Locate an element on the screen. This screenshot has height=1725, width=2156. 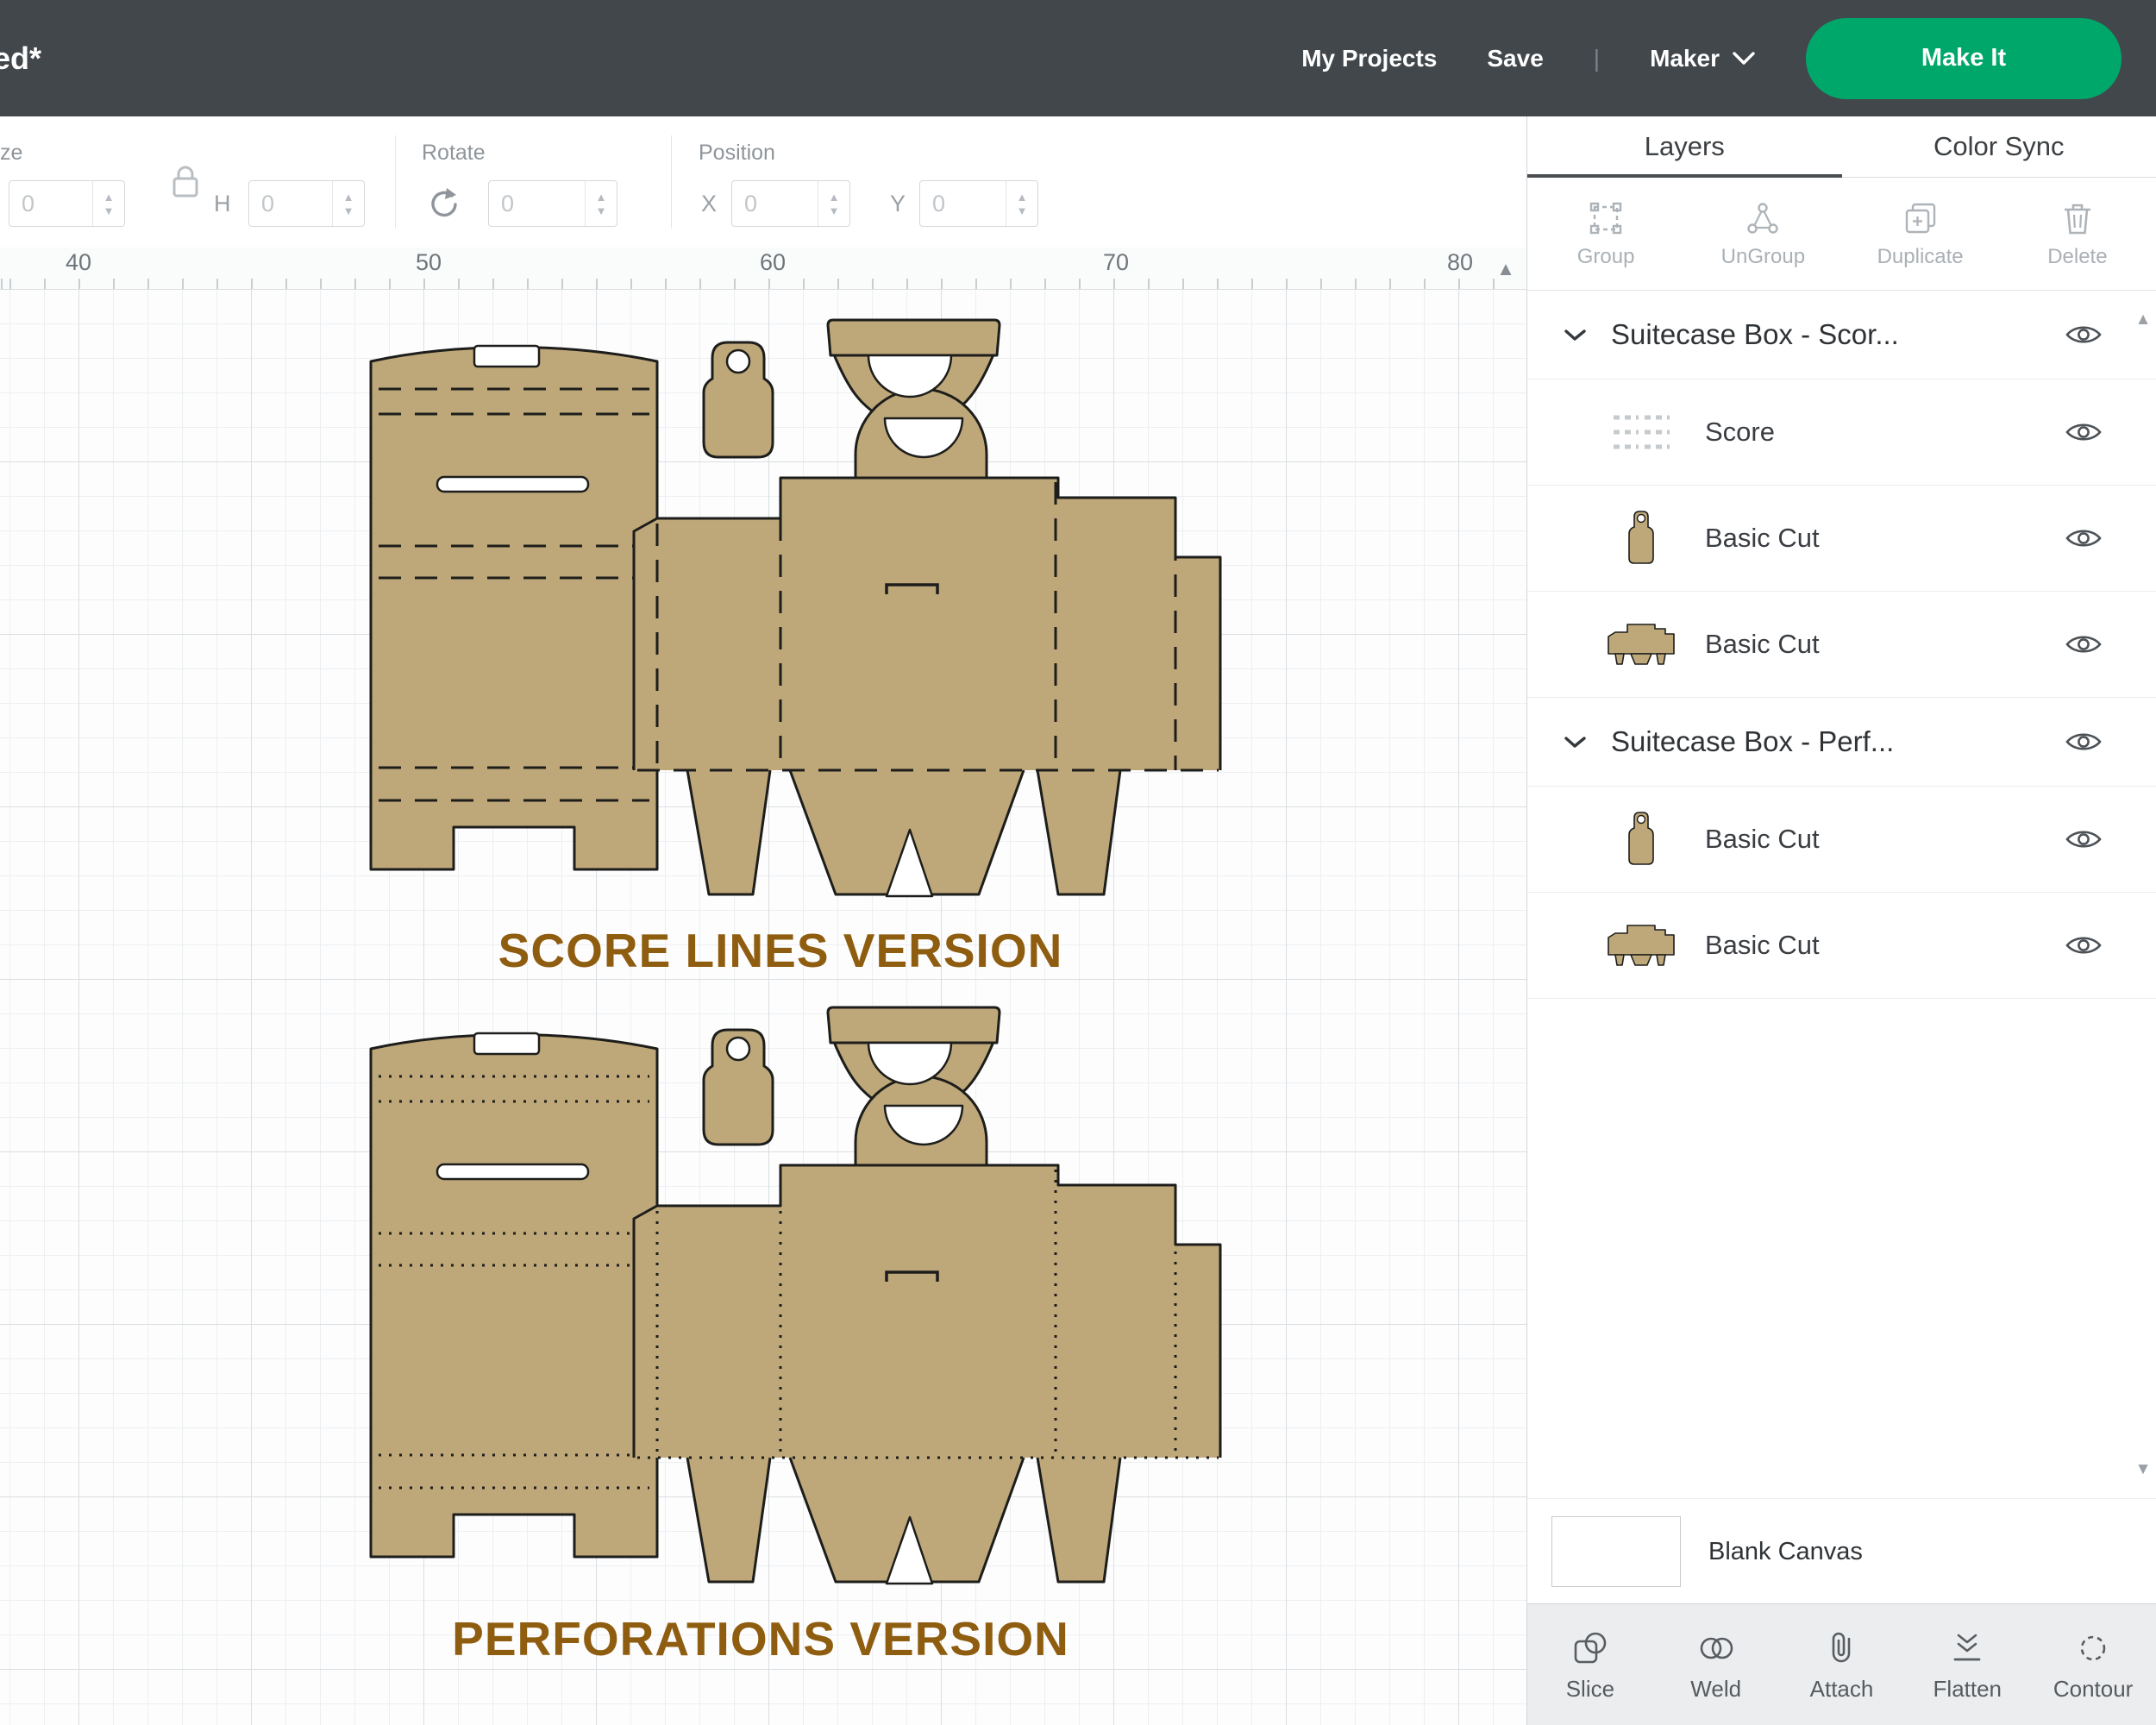
suitcase-score-version-object is located at coordinates (795, 608).